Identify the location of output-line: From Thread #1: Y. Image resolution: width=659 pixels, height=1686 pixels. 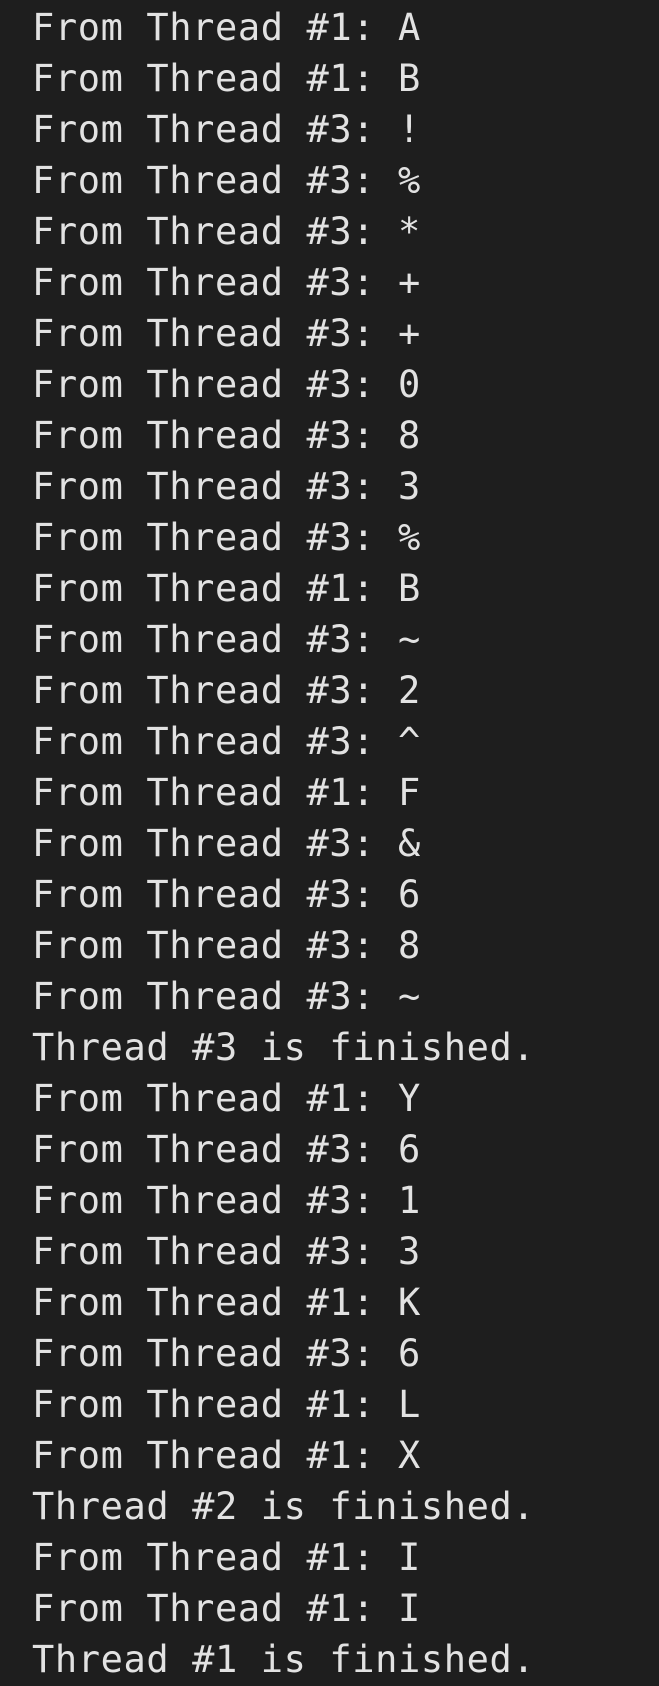
(226, 1098).